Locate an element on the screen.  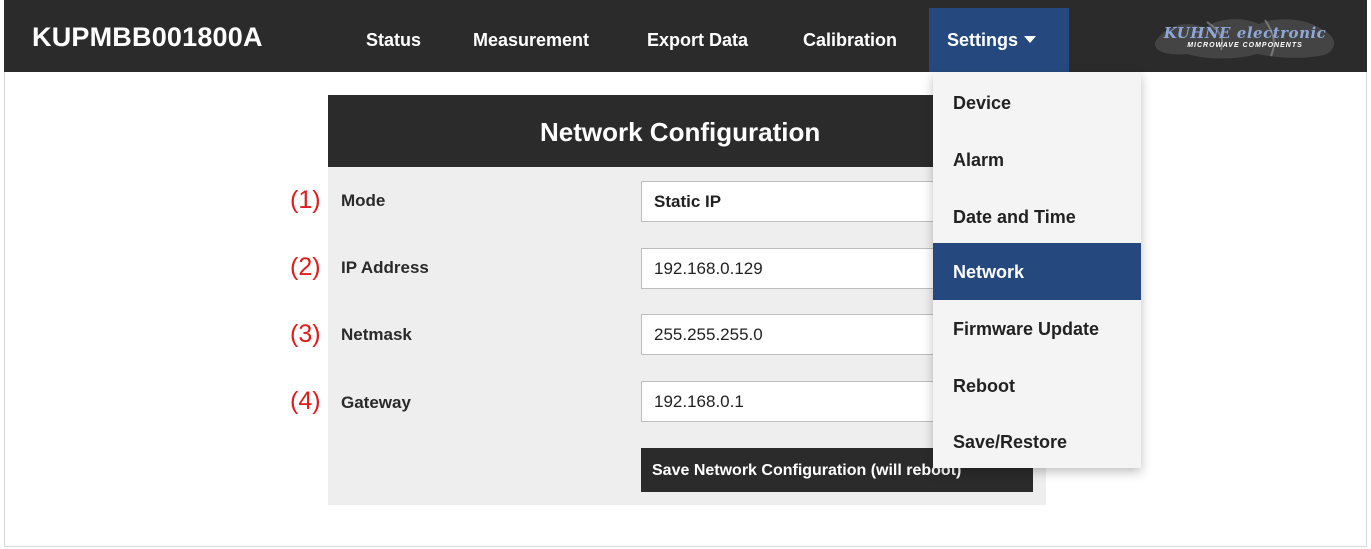
mode-value: Static IP is located at coordinates (688, 201).